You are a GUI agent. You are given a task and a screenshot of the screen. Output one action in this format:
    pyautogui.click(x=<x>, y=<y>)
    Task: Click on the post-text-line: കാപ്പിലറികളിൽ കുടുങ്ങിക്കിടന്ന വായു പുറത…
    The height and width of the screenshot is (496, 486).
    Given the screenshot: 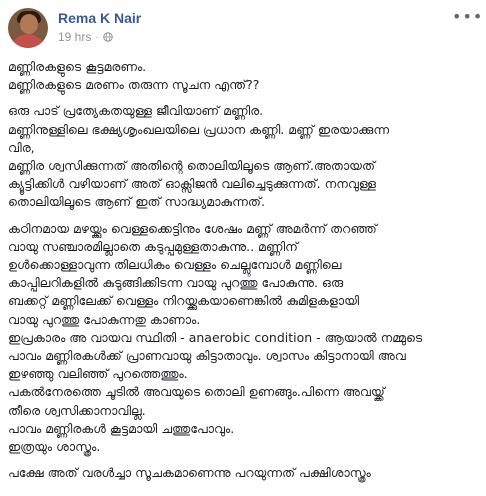 What is the action you would take?
    pyautogui.click(x=176, y=283)
    